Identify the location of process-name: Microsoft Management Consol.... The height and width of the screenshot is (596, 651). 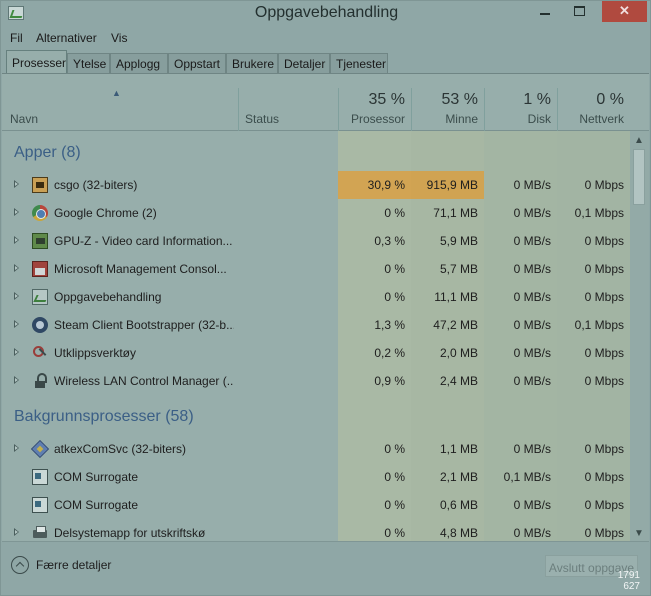
(140, 269).